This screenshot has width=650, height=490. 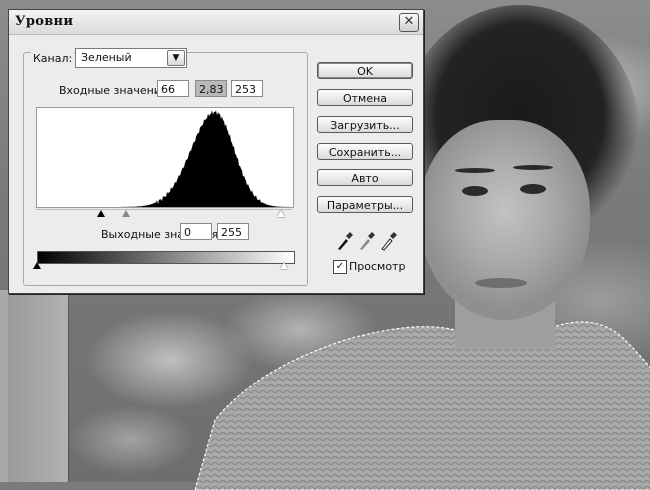 I want to click on input-gamma-slider, so click(x=126, y=213).